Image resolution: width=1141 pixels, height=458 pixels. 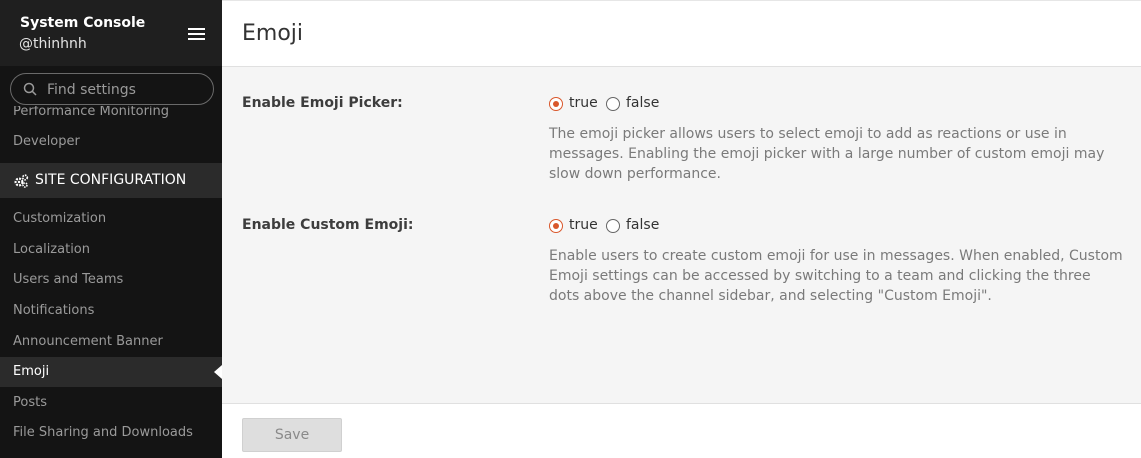 What do you see at coordinates (218, 372) in the screenshot?
I see `active-indicator` at bounding box center [218, 372].